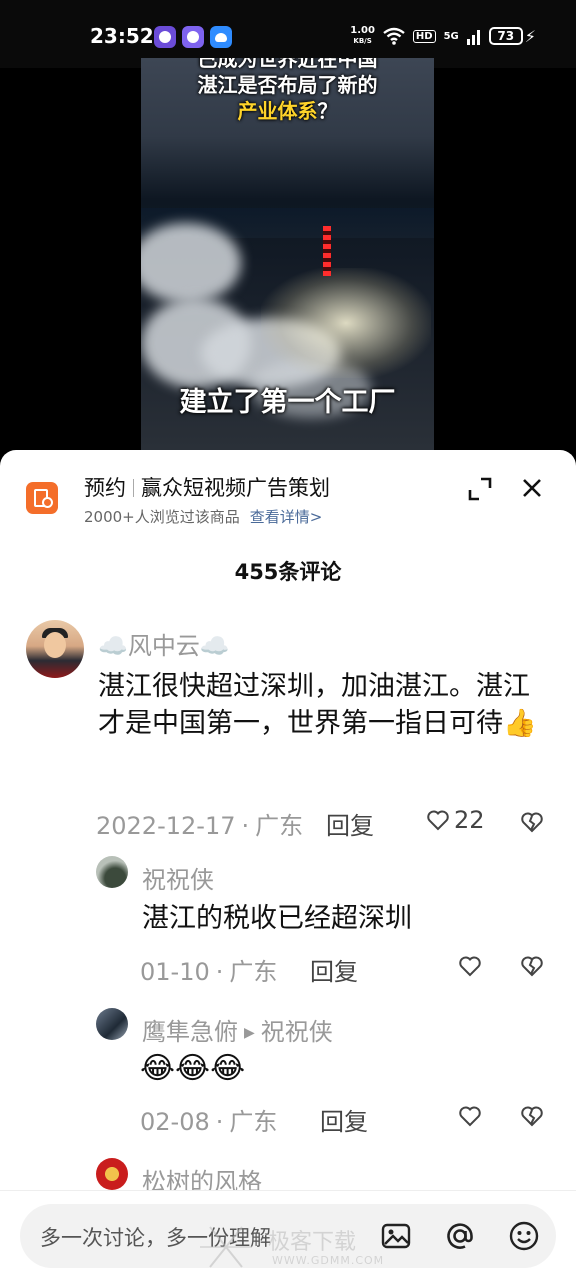 This screenshot has height=1280, width=576. What do you see at coordinates (164, 643) in the screenshot?
I see `comment-username: ☁️风中云☁️` at bounding box center [164, 643].